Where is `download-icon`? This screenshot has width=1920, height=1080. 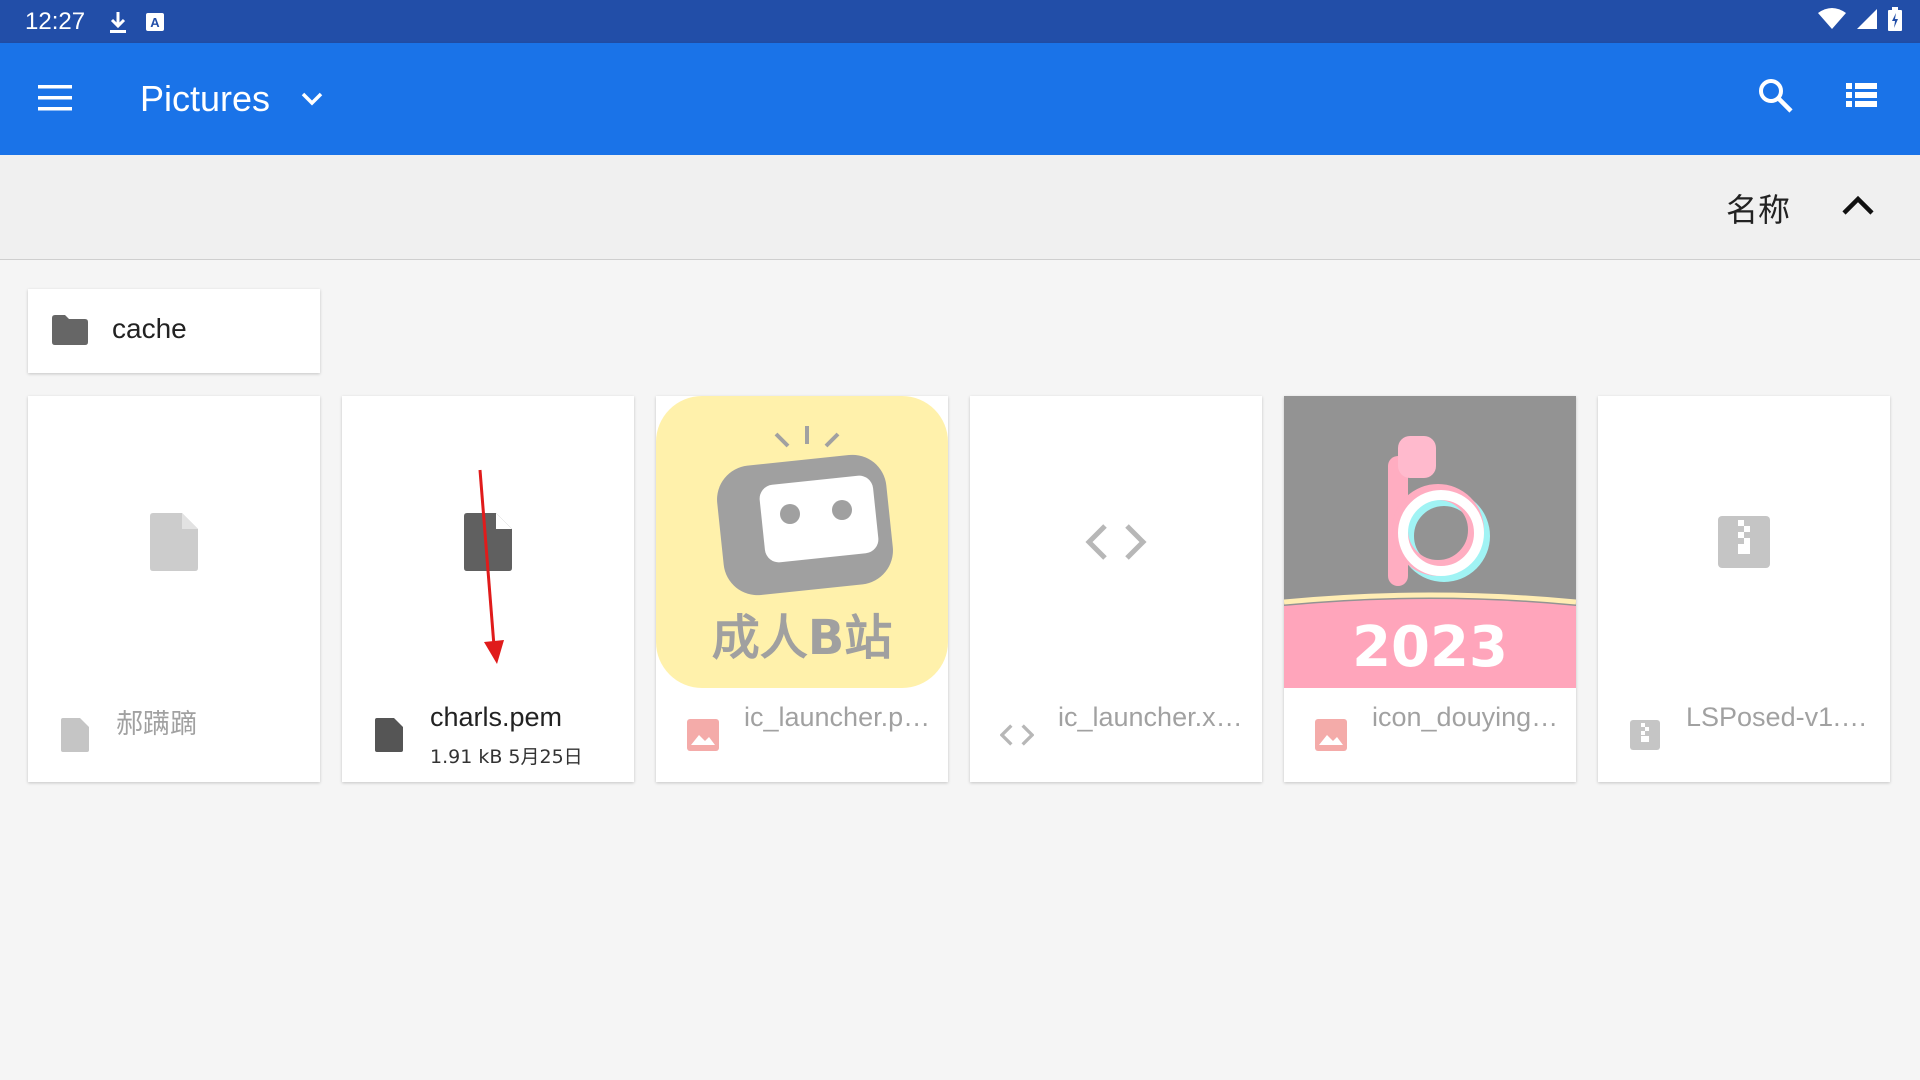 download-icon is located at coordinates (118, 22).